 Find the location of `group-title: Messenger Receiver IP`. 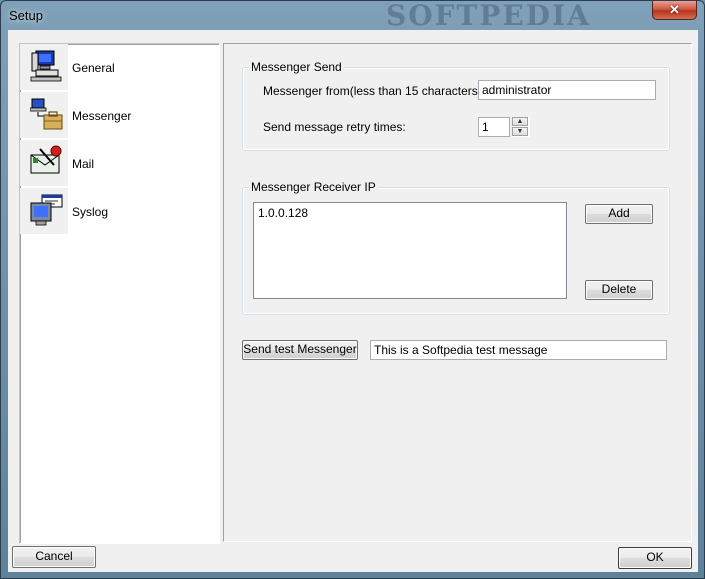

group-title: Messenger Receiver IP is located at coordinates (313, 187).